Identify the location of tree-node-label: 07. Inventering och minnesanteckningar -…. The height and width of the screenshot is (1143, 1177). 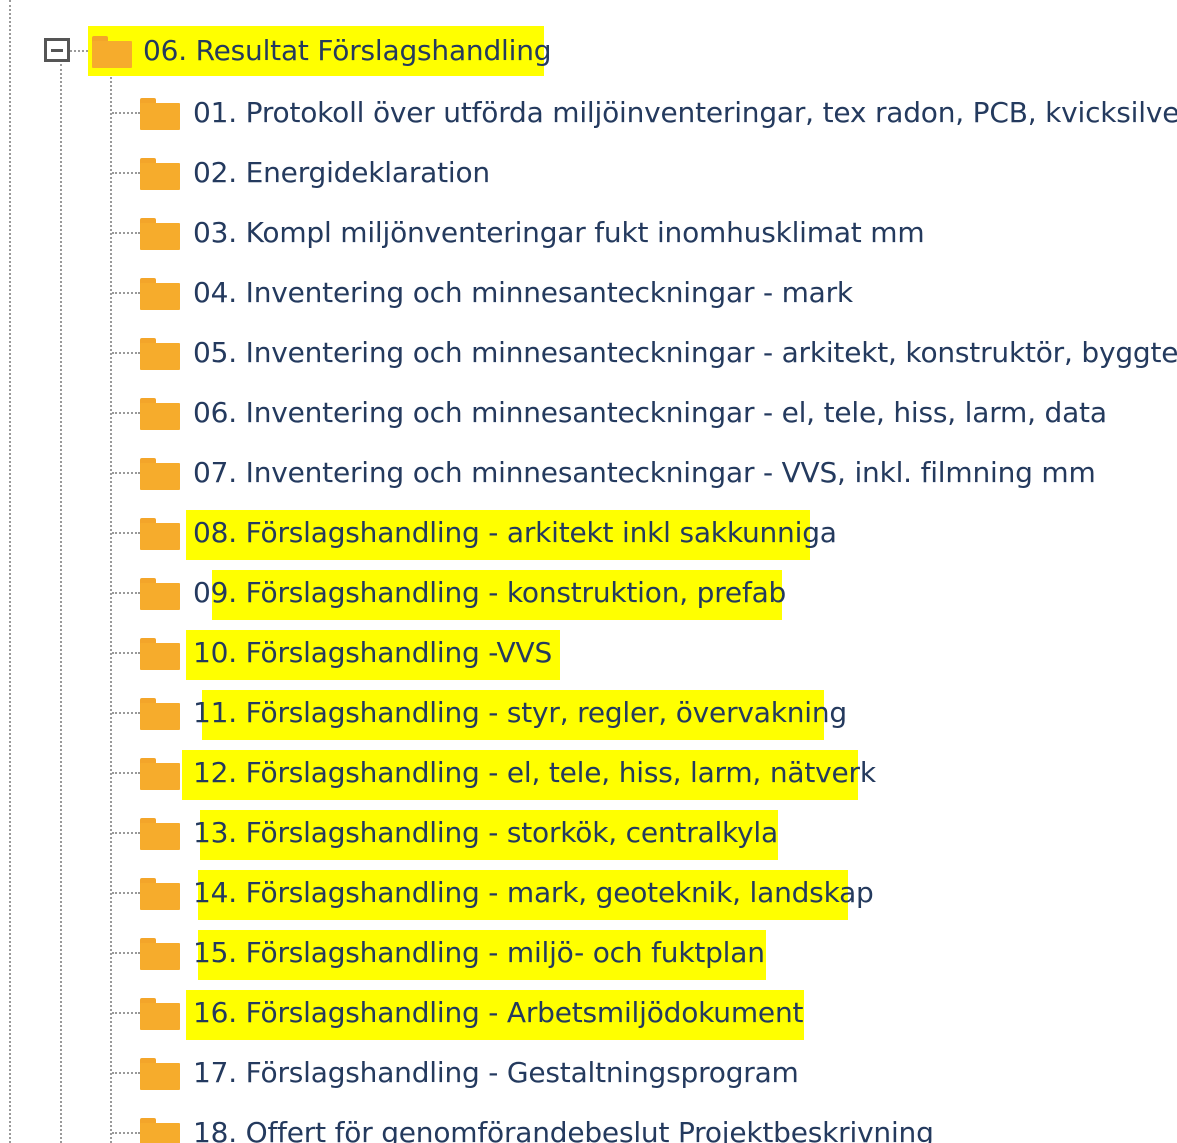
(644, 472).